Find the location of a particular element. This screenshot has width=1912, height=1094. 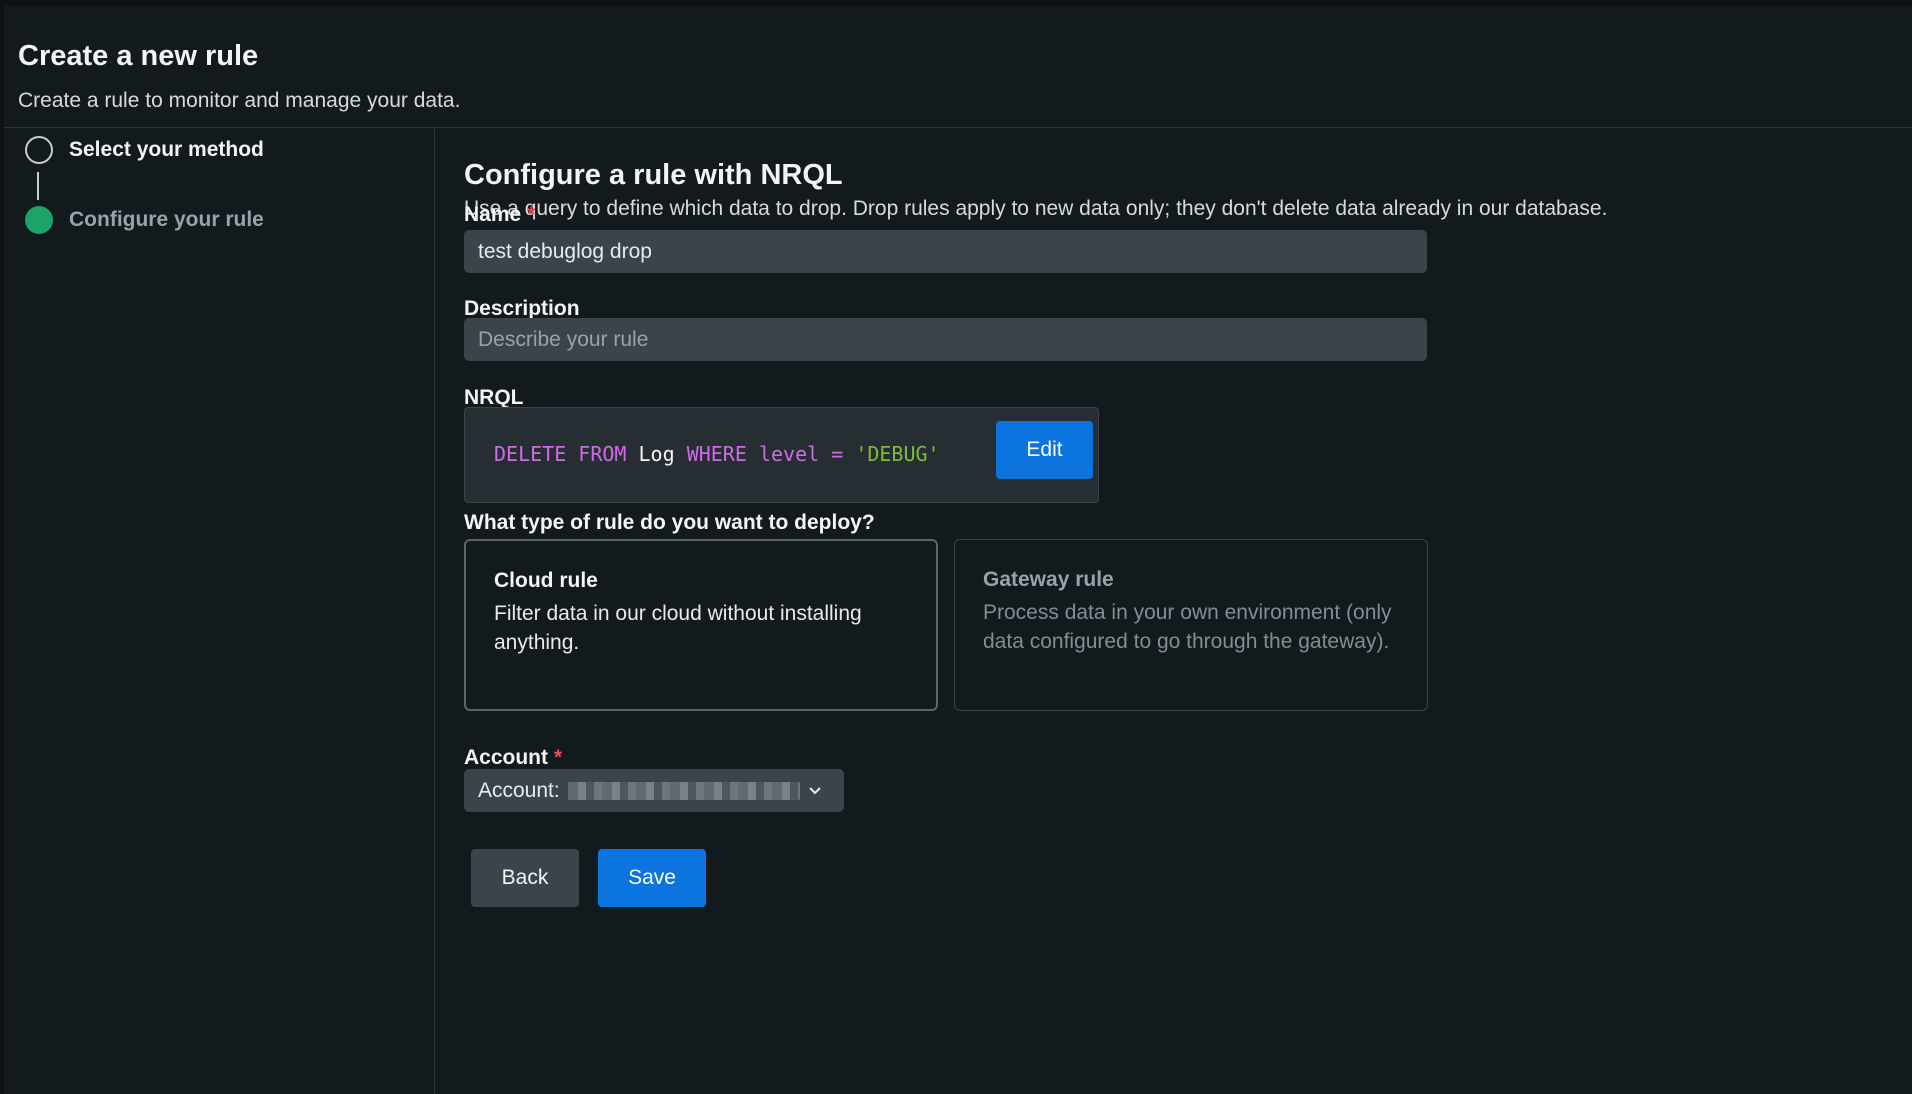

description-input: Describe your rule is located at coordinates (945, 339).